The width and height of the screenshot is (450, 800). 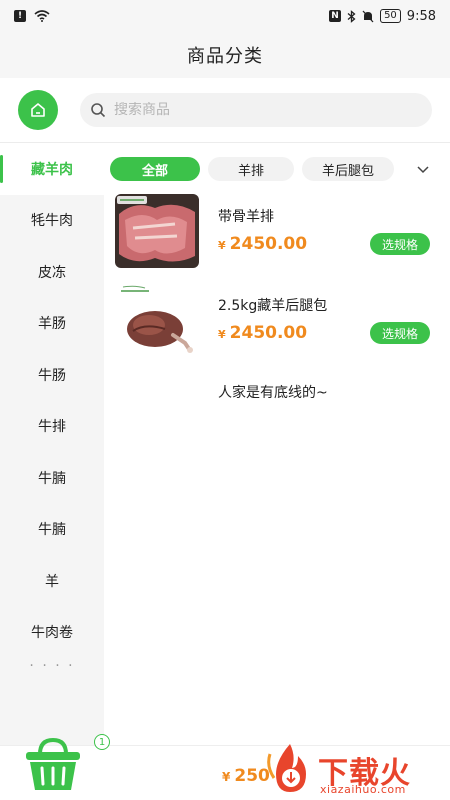 I want to click on product-name: 2.5kg藏羊后腿包, so click(x=273, y=306).